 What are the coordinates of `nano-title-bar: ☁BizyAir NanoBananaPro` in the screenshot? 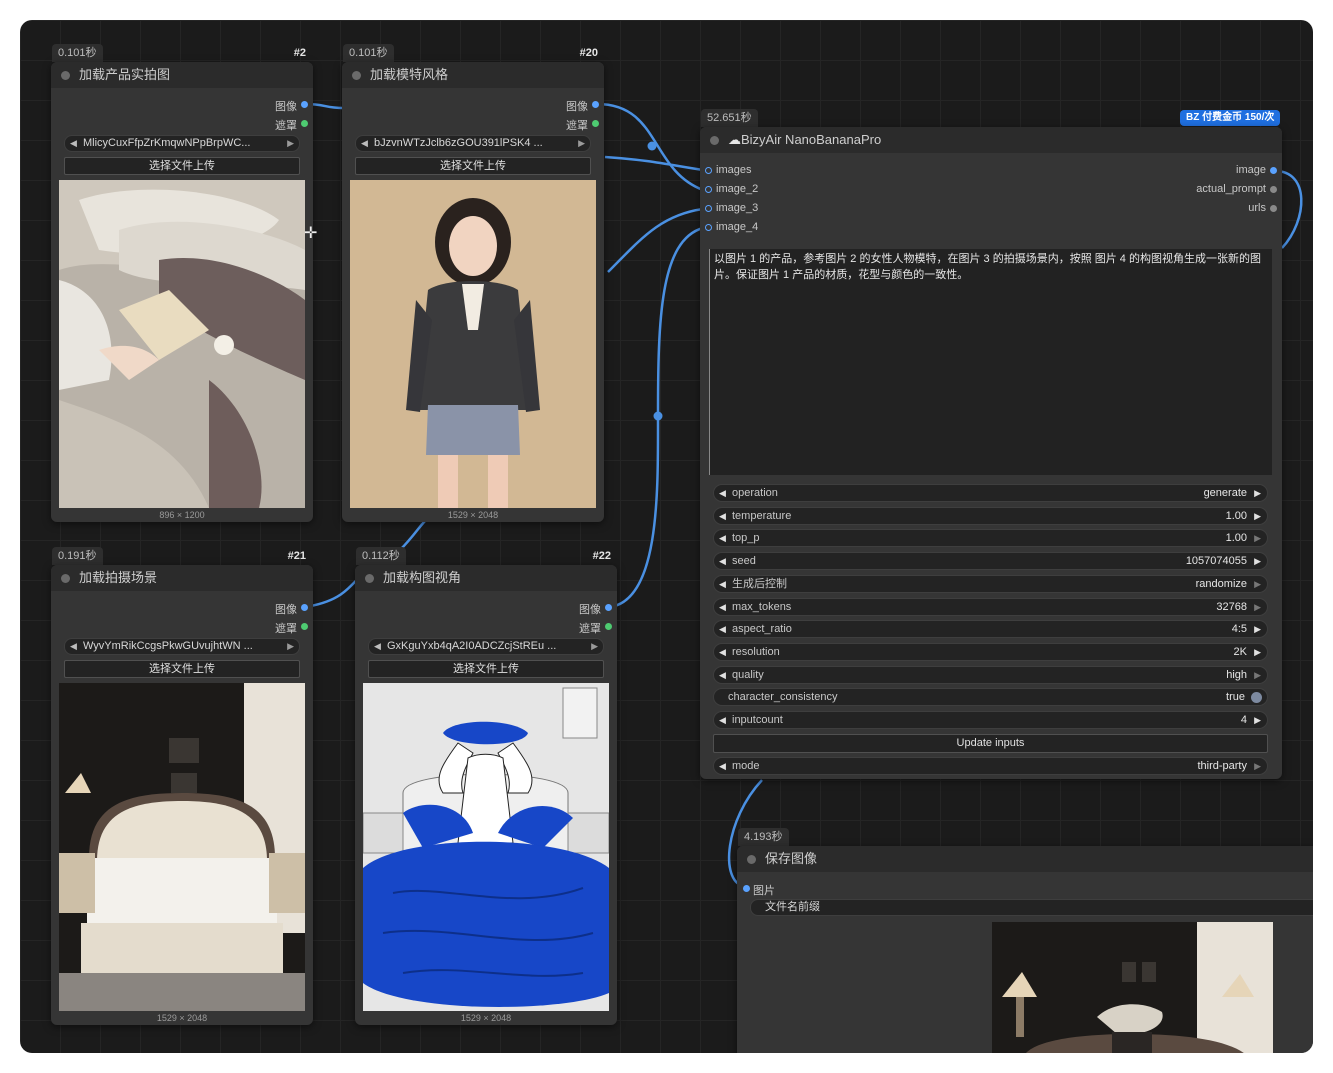 It's located at (991, 140).